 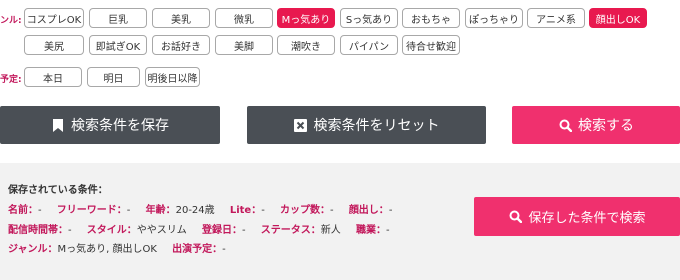 What do you see at coordinates (263, 210) in the screenshot?
I see `cond-value-lite: -` at bounding box center [263, 210].